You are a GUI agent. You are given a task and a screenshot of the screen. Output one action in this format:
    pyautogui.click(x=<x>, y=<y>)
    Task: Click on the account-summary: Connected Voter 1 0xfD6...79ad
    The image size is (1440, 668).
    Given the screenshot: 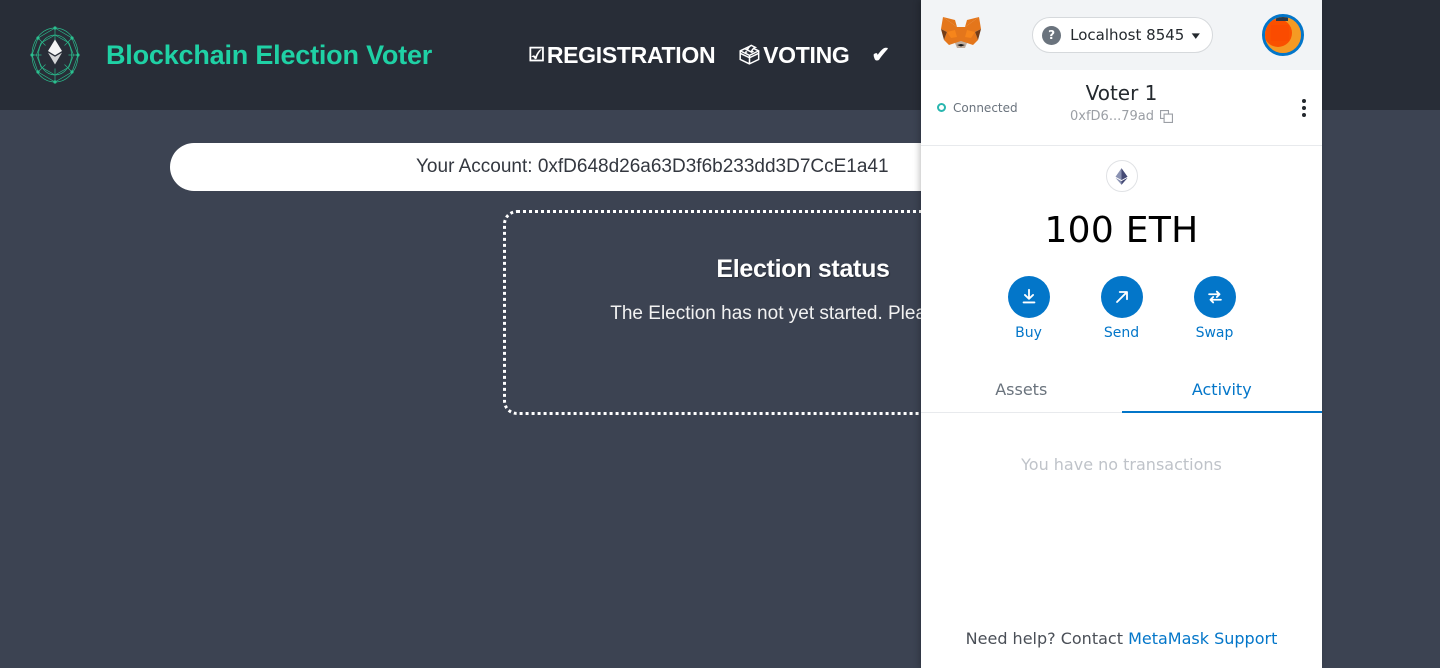 What is the action you would take?
    pyautogui.click(x=1121, y=108)
    